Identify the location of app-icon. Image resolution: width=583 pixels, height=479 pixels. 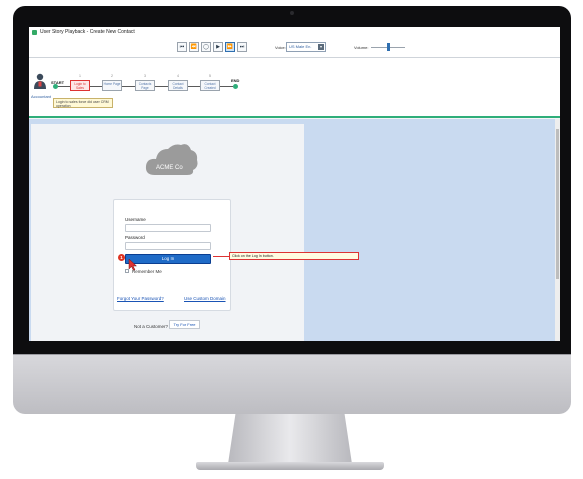
(34, 32).